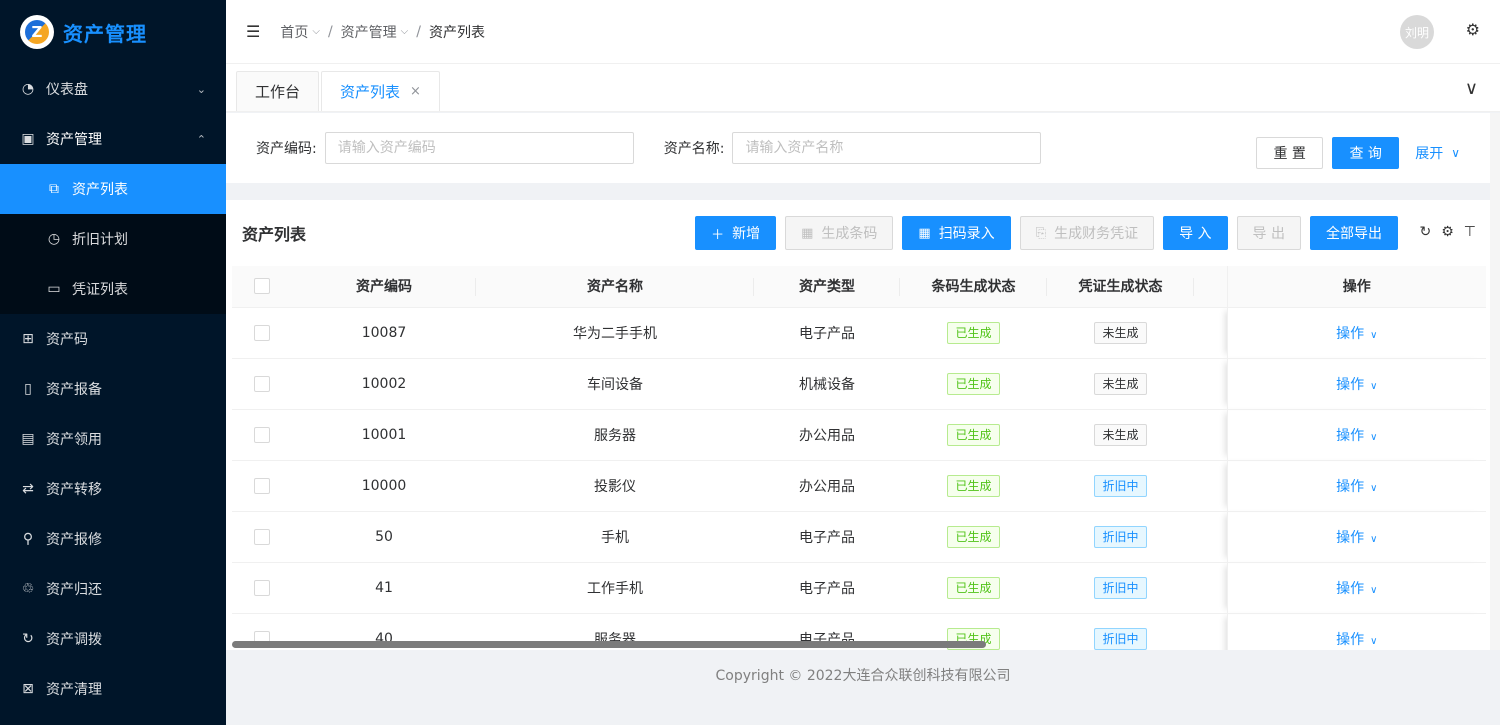 This screenshot has width=1500, height=725. What do you see at coordinates (859, 435) in the screenshot?
I see `table-row: 10001 服务器 办公用品 已生成 未生成 操作 ∨` at bounding box center [859, 435].